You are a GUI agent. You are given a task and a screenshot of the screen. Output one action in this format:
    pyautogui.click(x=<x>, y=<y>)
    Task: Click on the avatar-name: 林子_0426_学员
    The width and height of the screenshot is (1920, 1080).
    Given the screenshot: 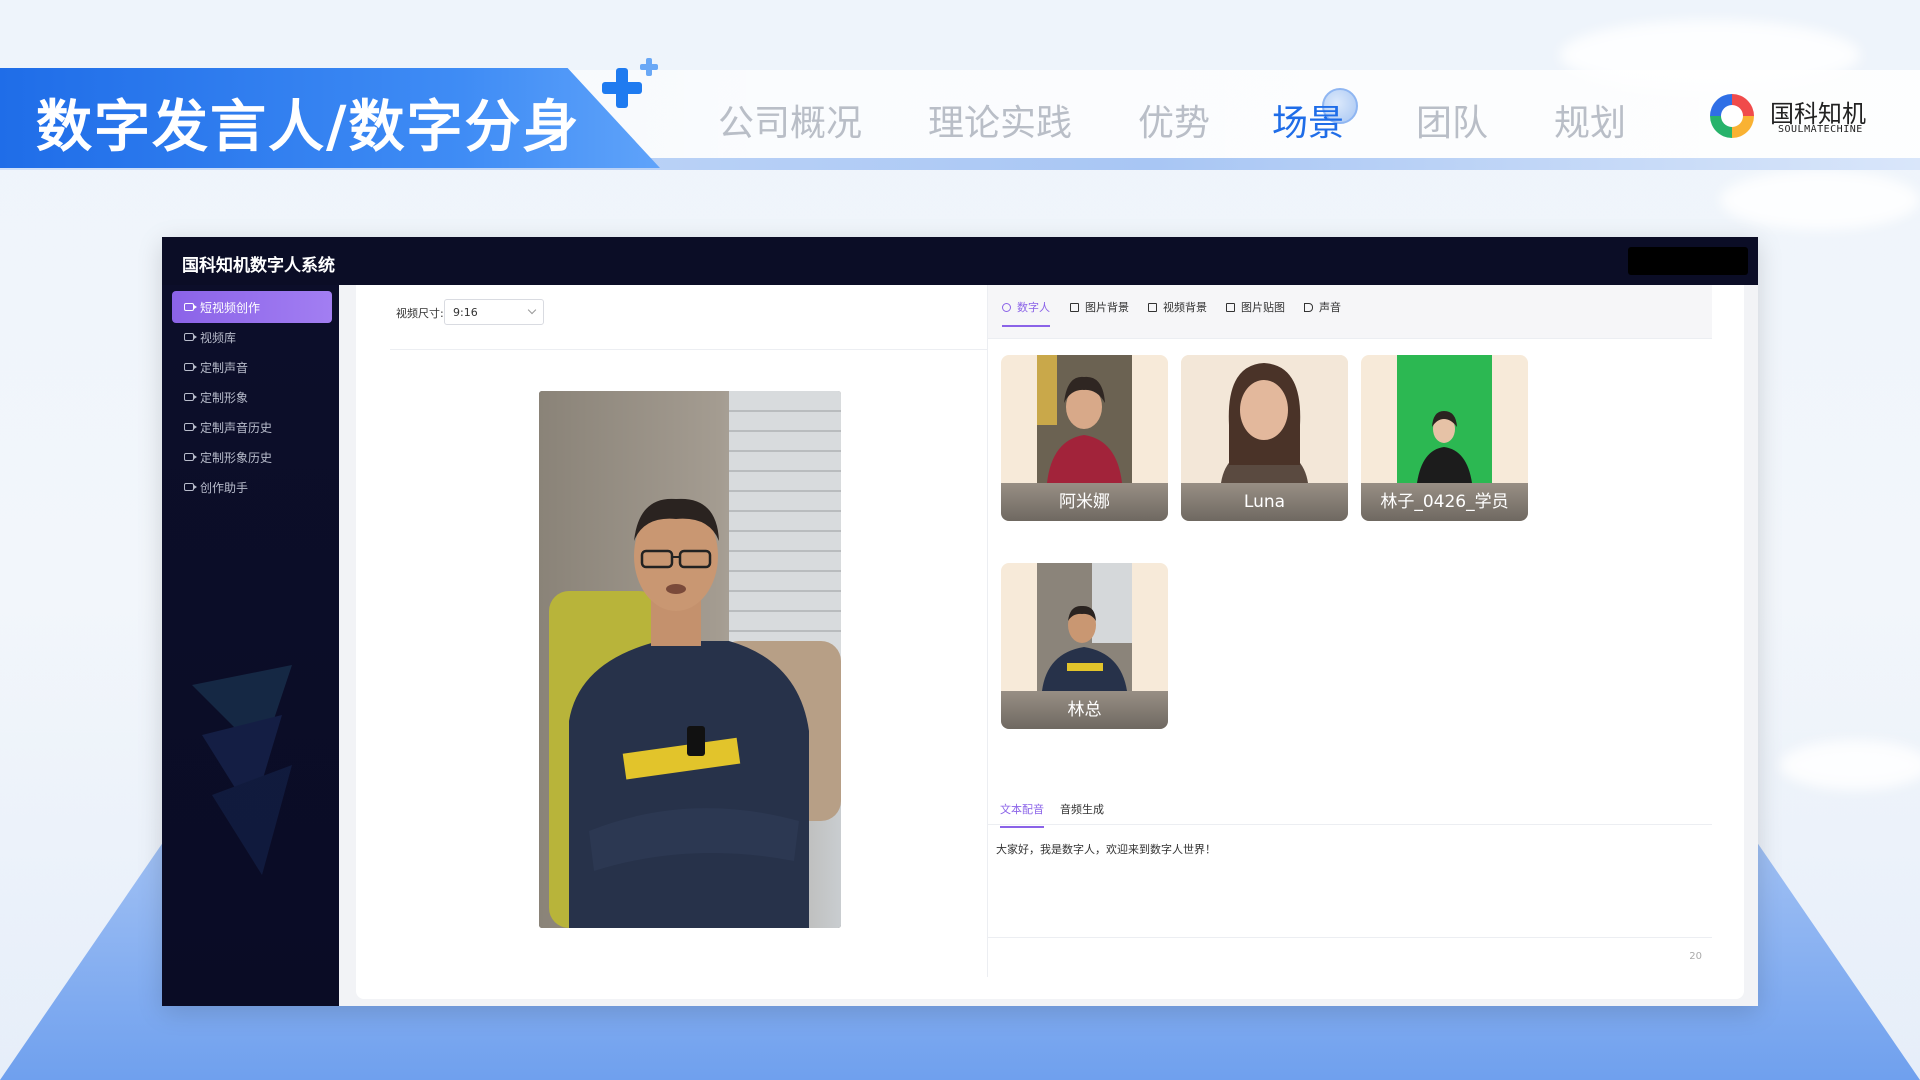 What is the action you would take?
    pyautogui.click(x=1444, y=502)
    